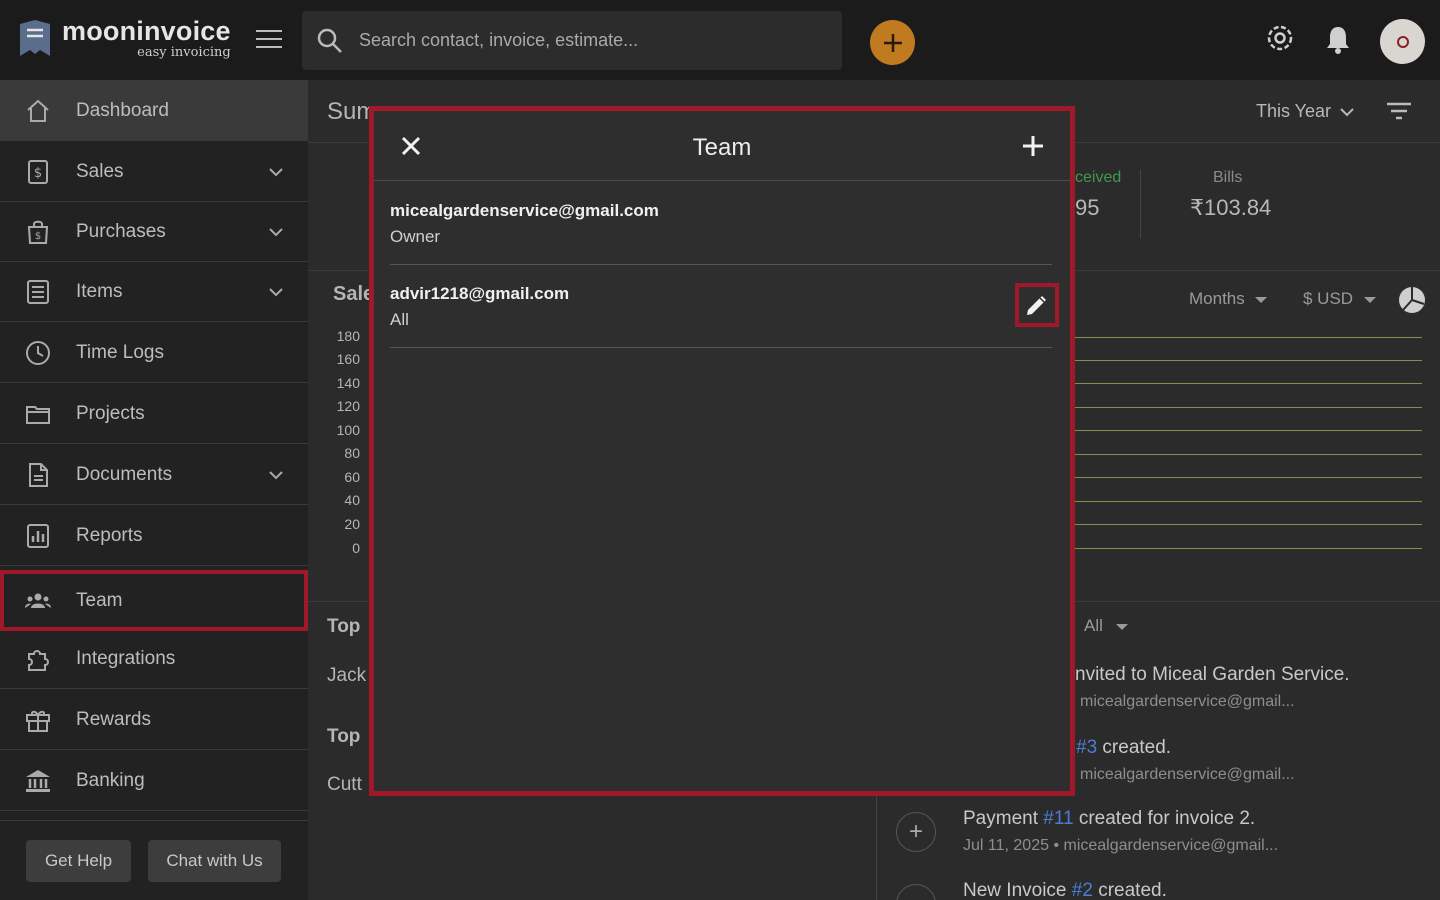 The image size is (1440, 900). I want to click on months-select: Months, so click(1228, 299).